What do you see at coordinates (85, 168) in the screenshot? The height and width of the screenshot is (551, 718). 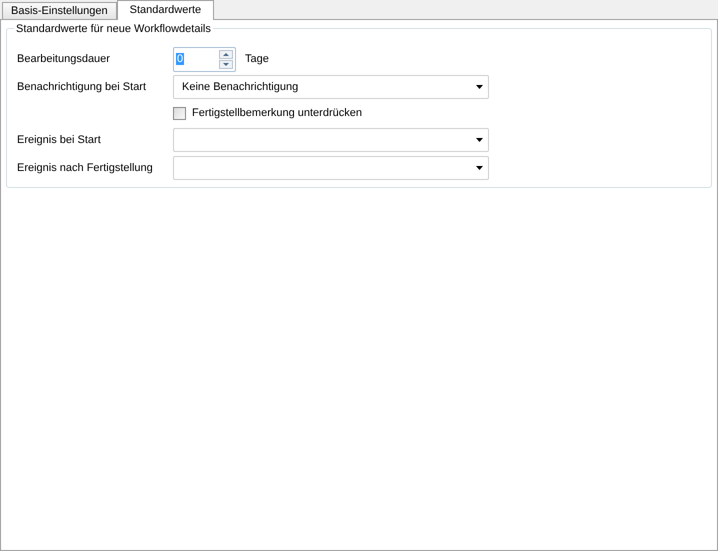 I see `field-label: Ereignis nach Fertigstellung` at bounding box center [85, 168].